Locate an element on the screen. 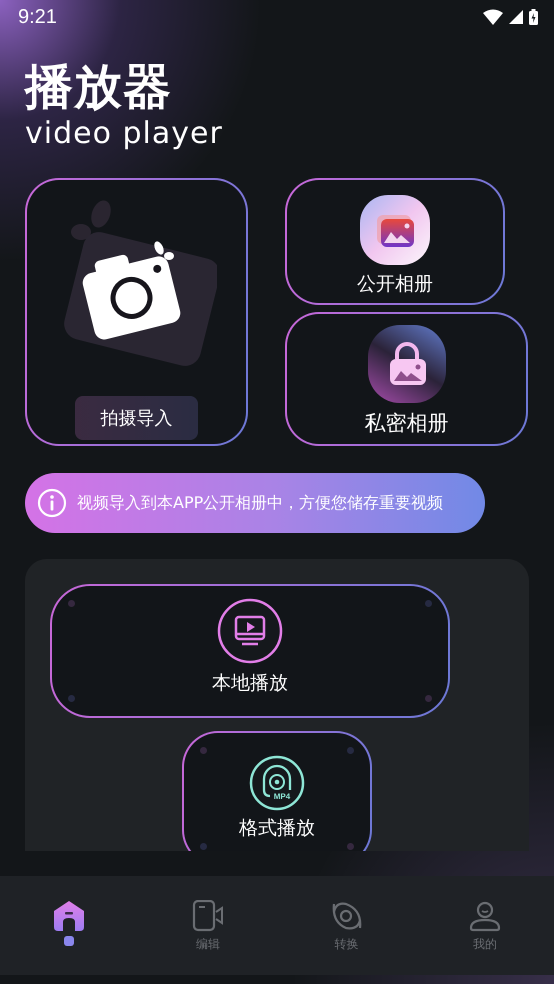 This screenshot has height=984, width=554. info-icon is located at coordinates (52, 503).